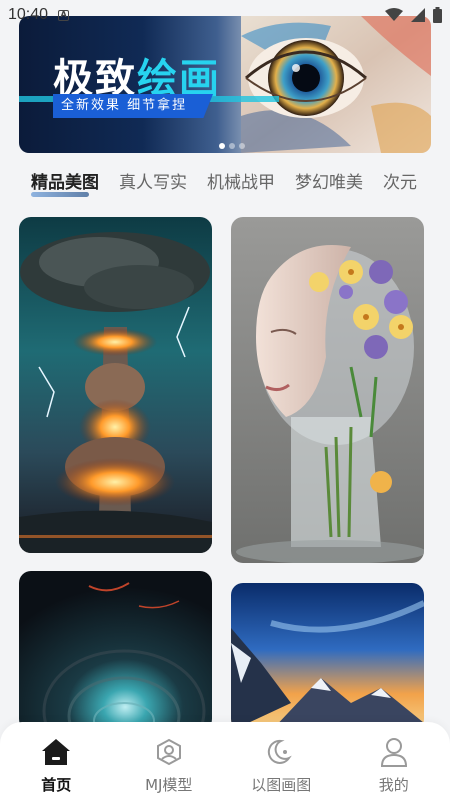 Image resolution: width=450 pixels, height=800 pixels. I want to click on tab-label: 精品美图, so click(65, 183).